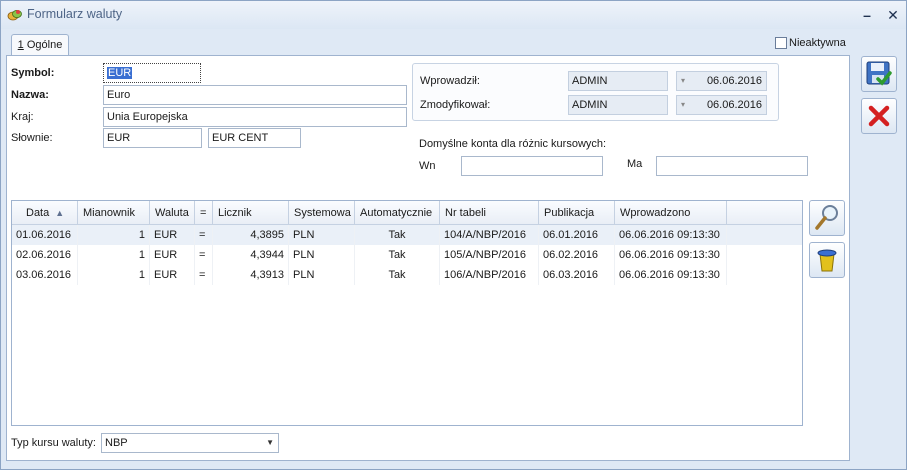  What do you see at coordinates (513, 144) in the screenshot?
I see `konta-title: Domyślne konta dla różnic kursowych:` at bounding box center [513, 144].